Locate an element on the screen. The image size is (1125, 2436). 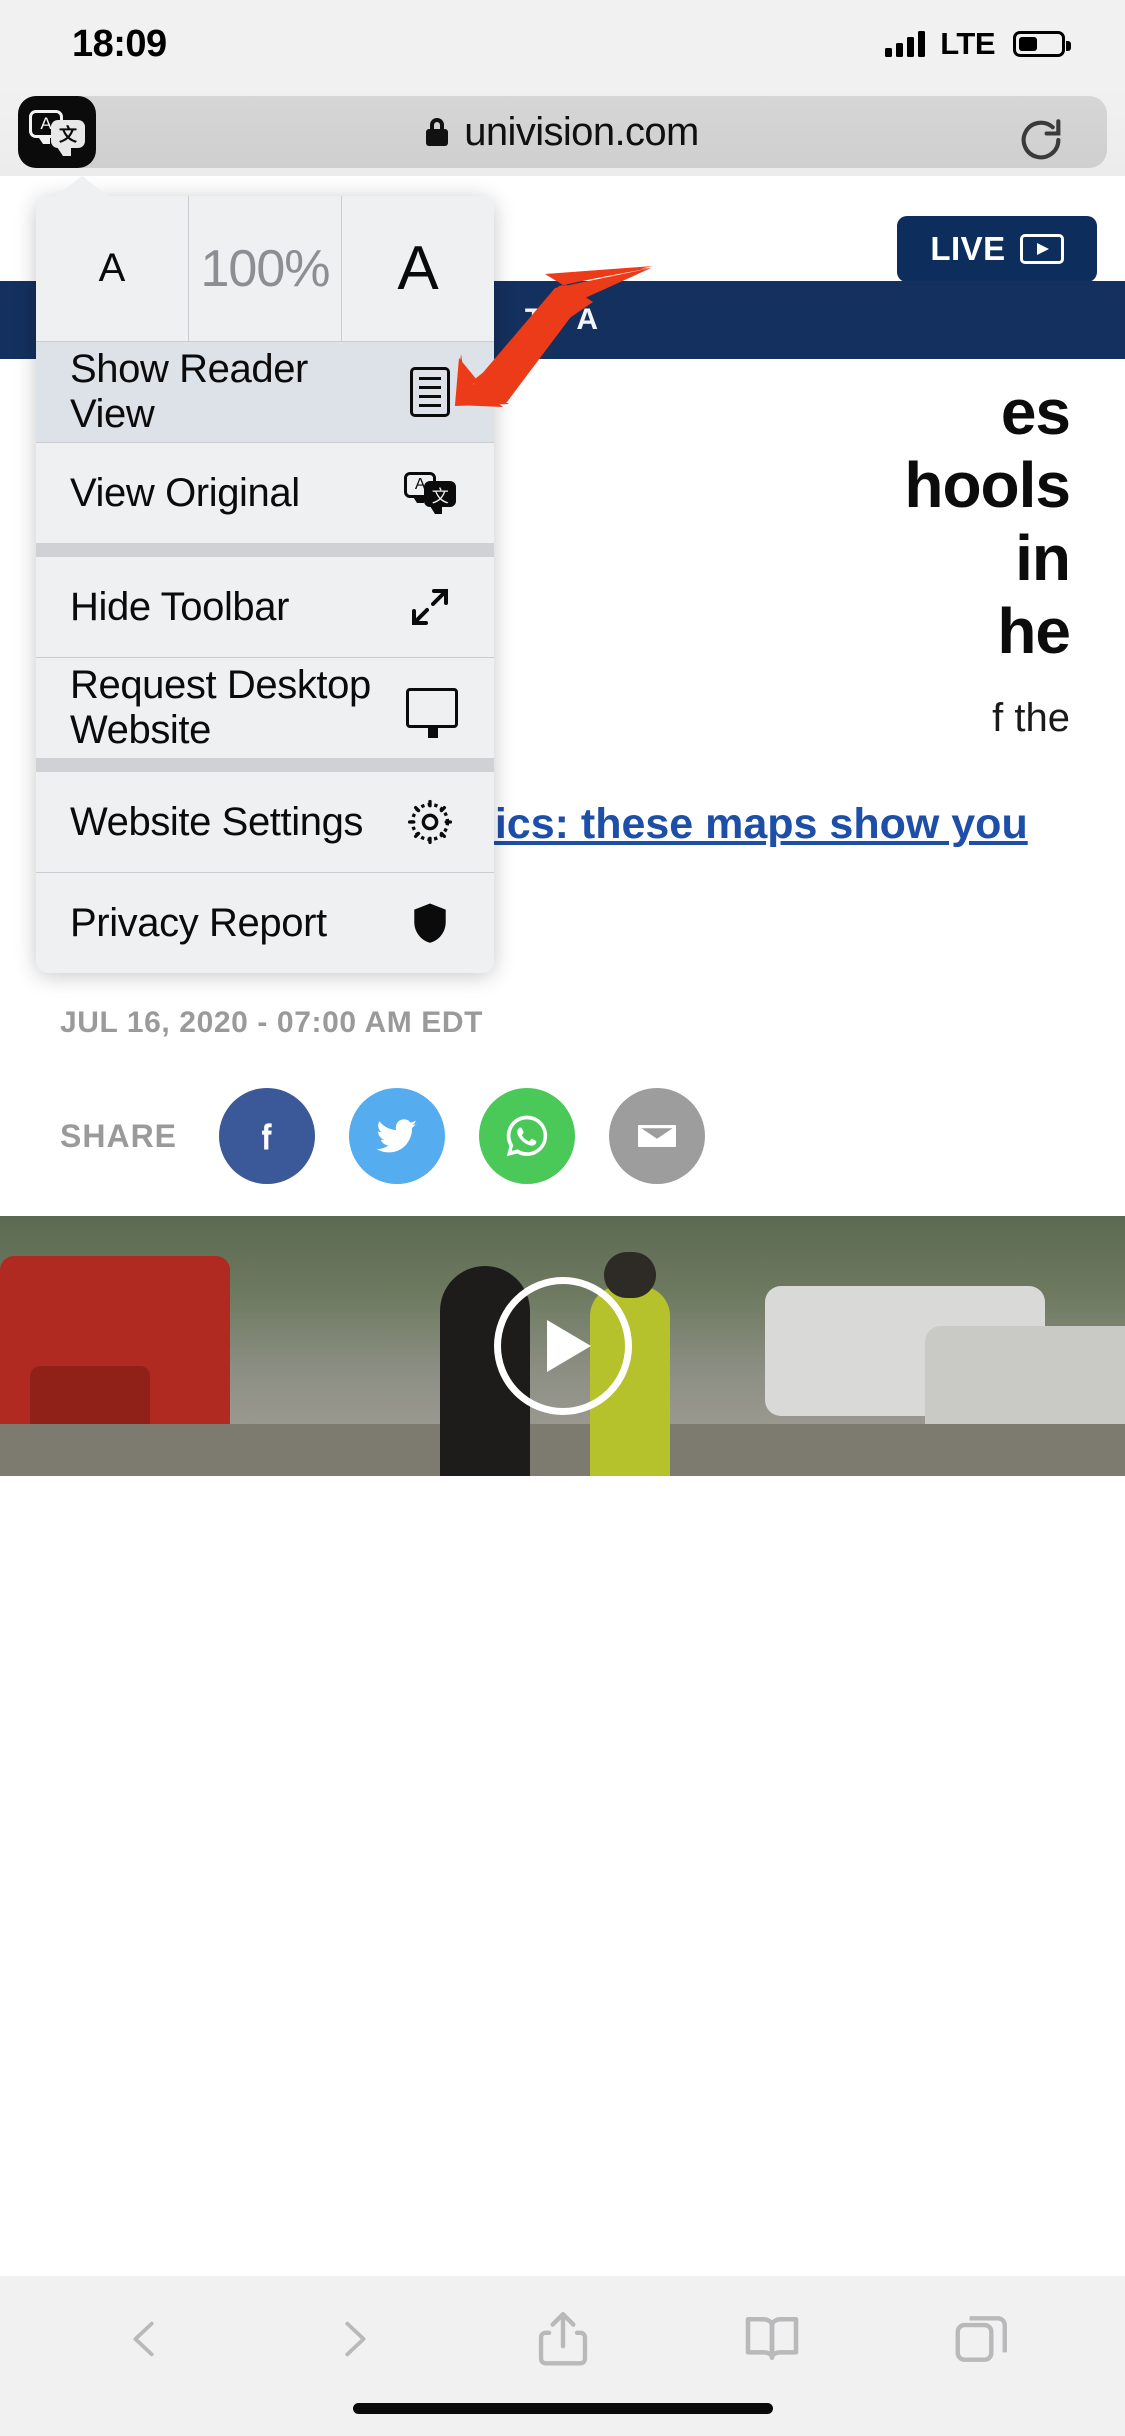
email-share-button is located at coordinates (657, 1136).